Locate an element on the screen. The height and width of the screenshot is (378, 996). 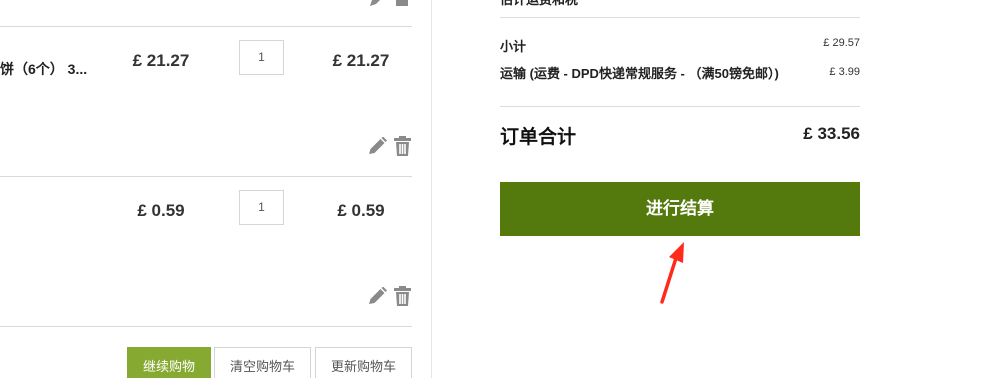
shipping-label: 运输 (运费 - DPD快递常规服务 - （满50镑免邮）) is located at coordinates (639, 73).